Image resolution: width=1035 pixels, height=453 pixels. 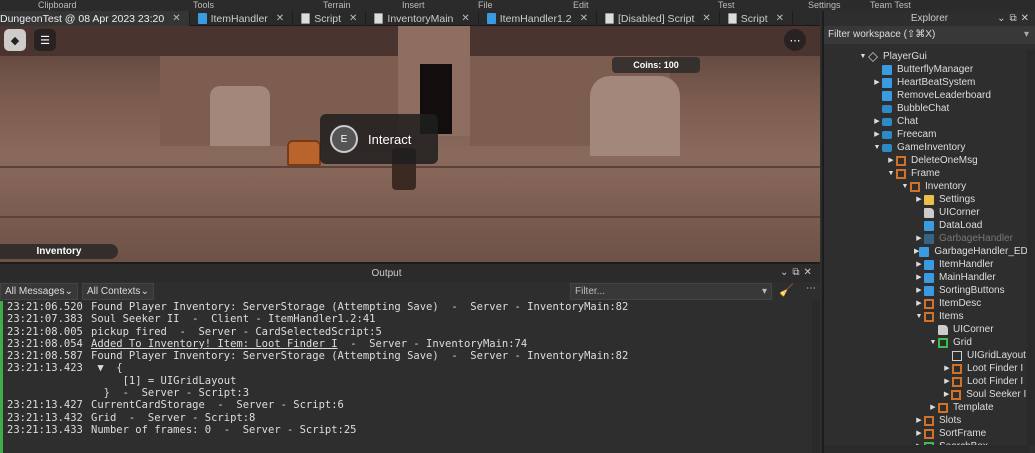 I want to click on explorer-item: ▶ Freecam, so click(x=926, y=134).